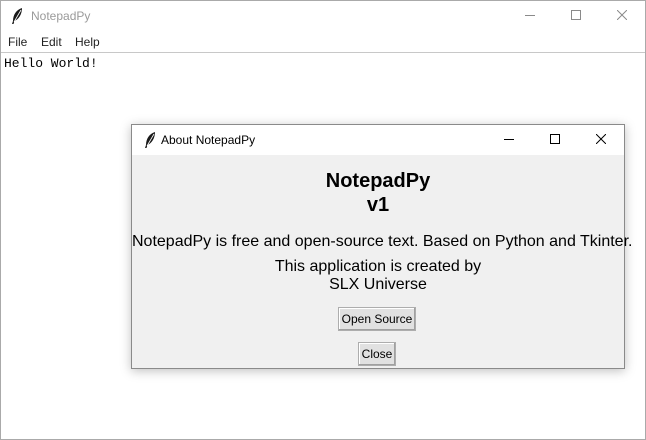  What do you see at coordinates (61, 16) in the screenshot?
I see `window-title: NotepadPy` at bounding box center [61, 16].